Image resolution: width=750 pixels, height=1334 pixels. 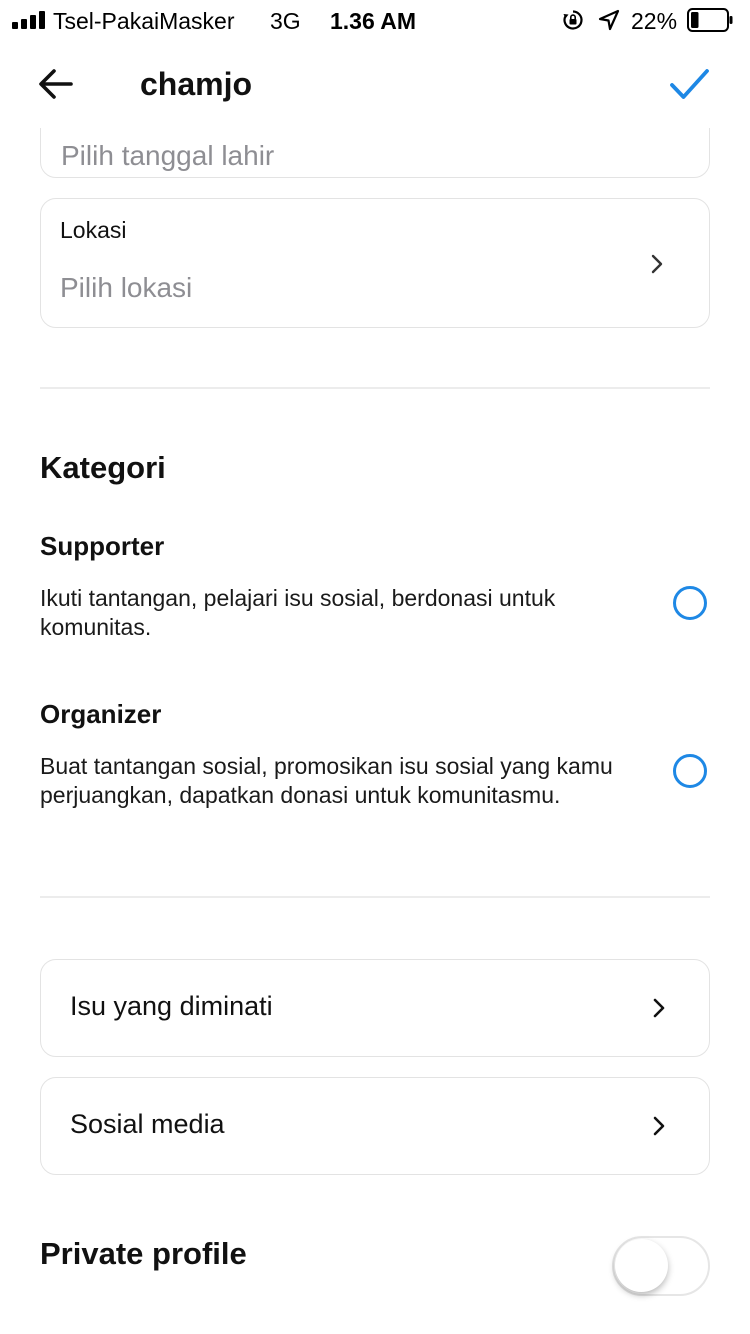 I want to click on network-type: 3G, so click(x=285, y=21).